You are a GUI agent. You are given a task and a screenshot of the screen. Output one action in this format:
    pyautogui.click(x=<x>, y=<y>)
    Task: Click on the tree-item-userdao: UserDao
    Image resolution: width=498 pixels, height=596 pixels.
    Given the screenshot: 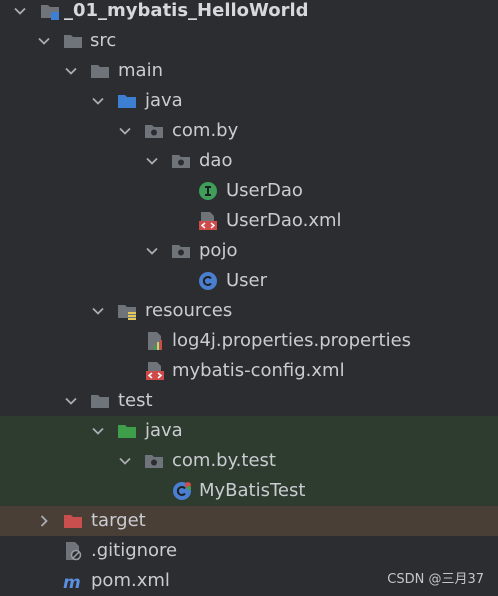 What is the action you would take?
    pyautogui.click(x=249, y=191)
    